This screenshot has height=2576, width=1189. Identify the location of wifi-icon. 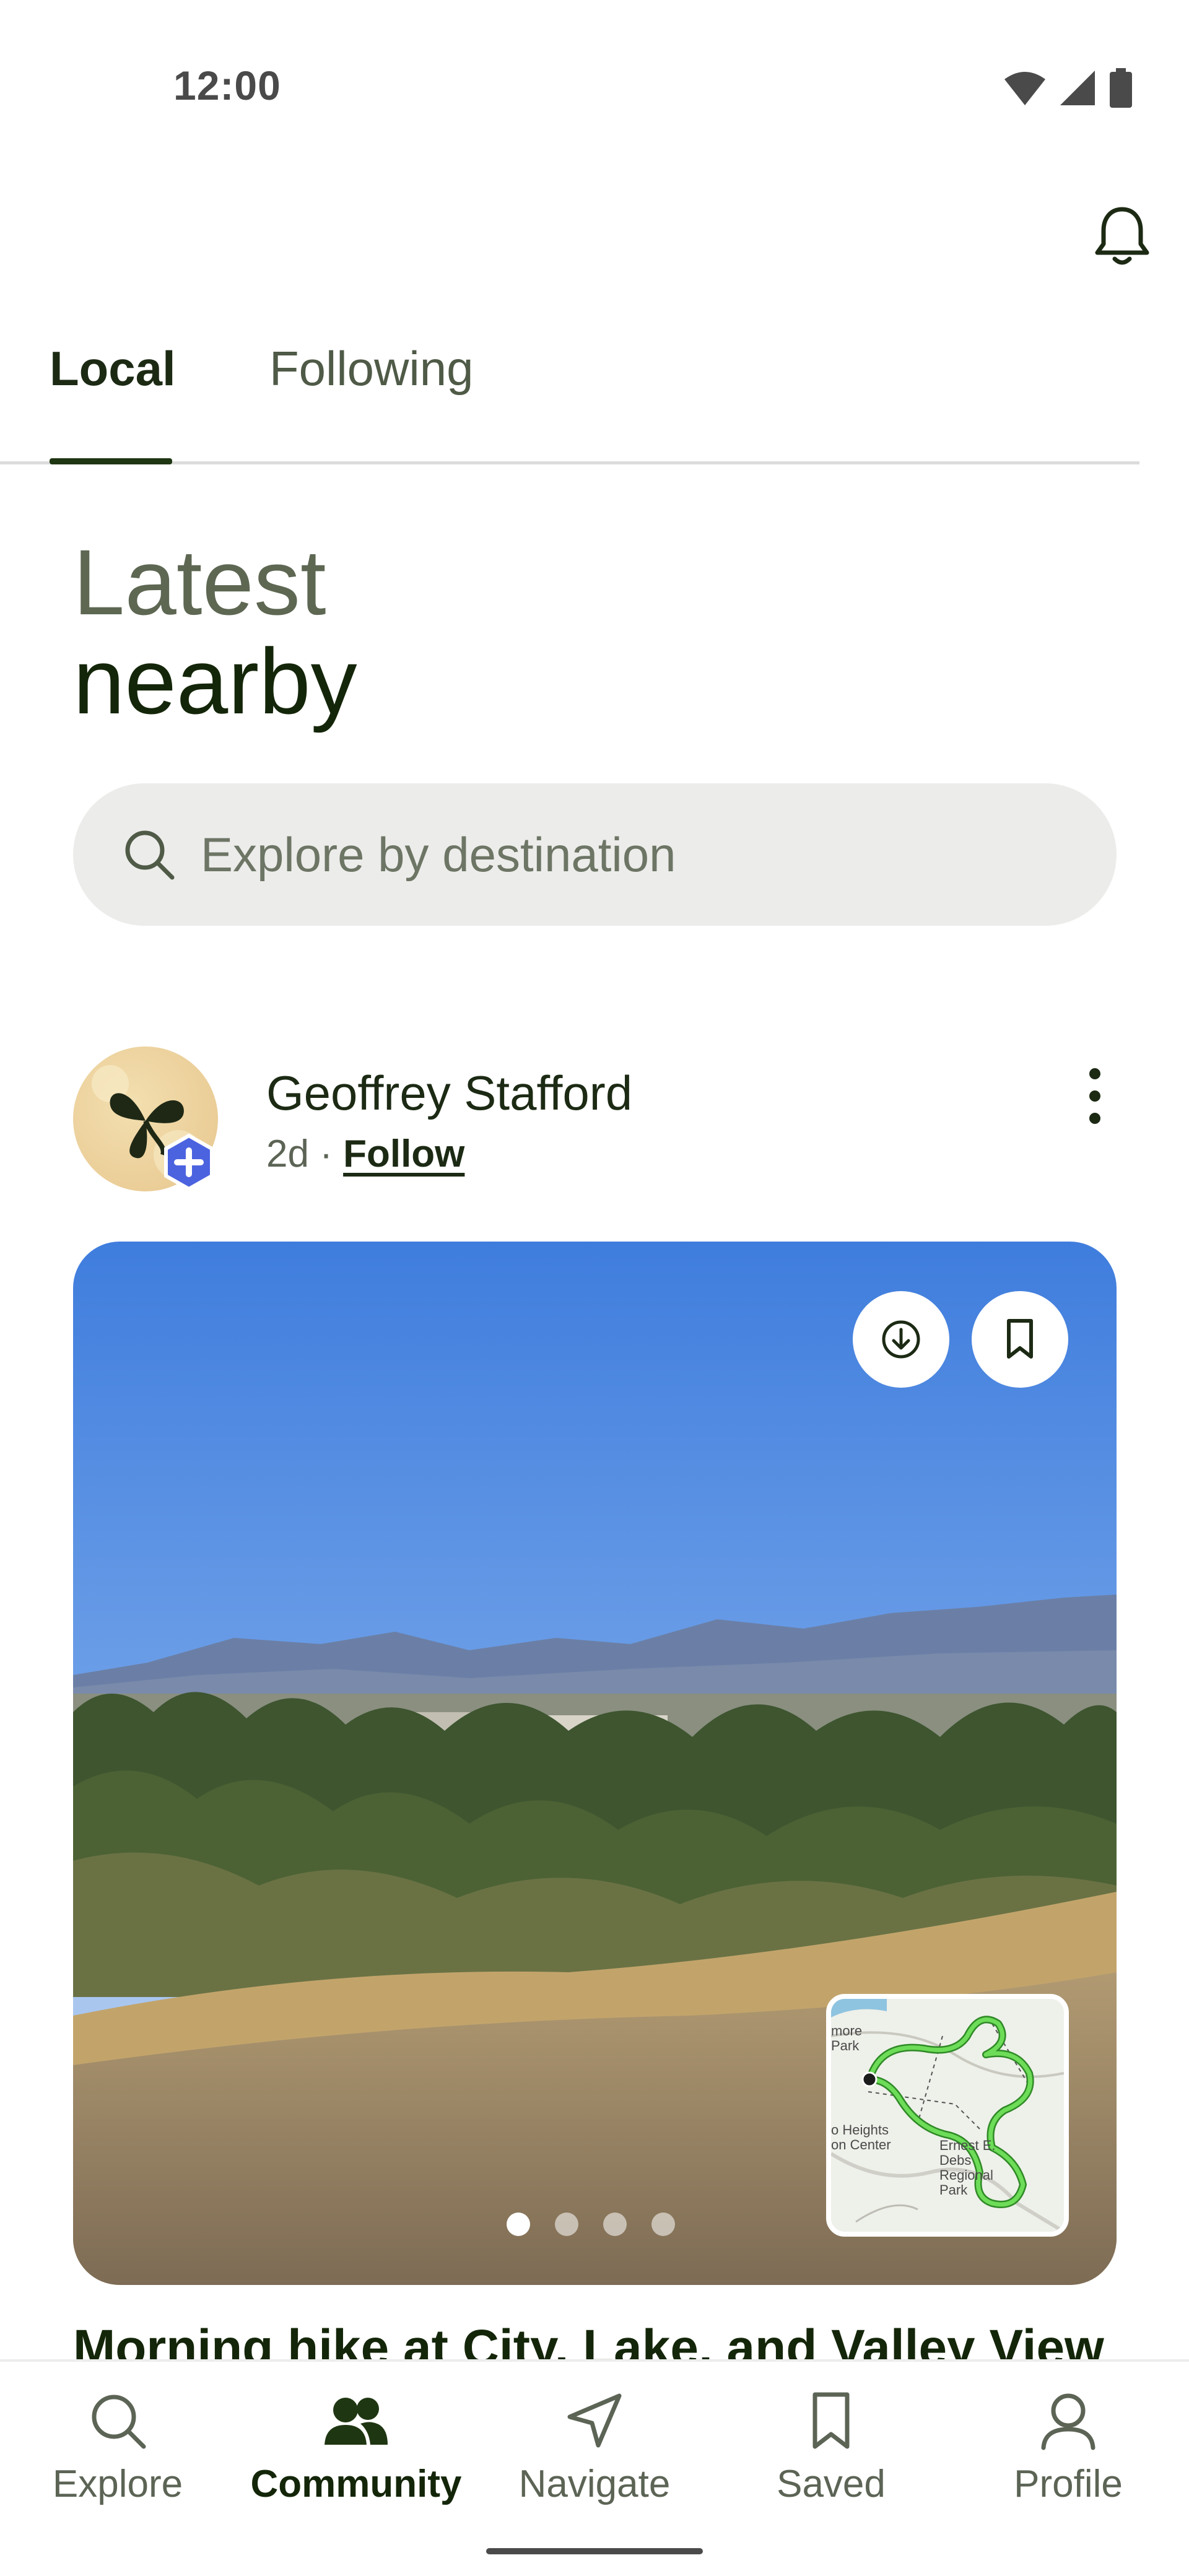
(1024, 88).